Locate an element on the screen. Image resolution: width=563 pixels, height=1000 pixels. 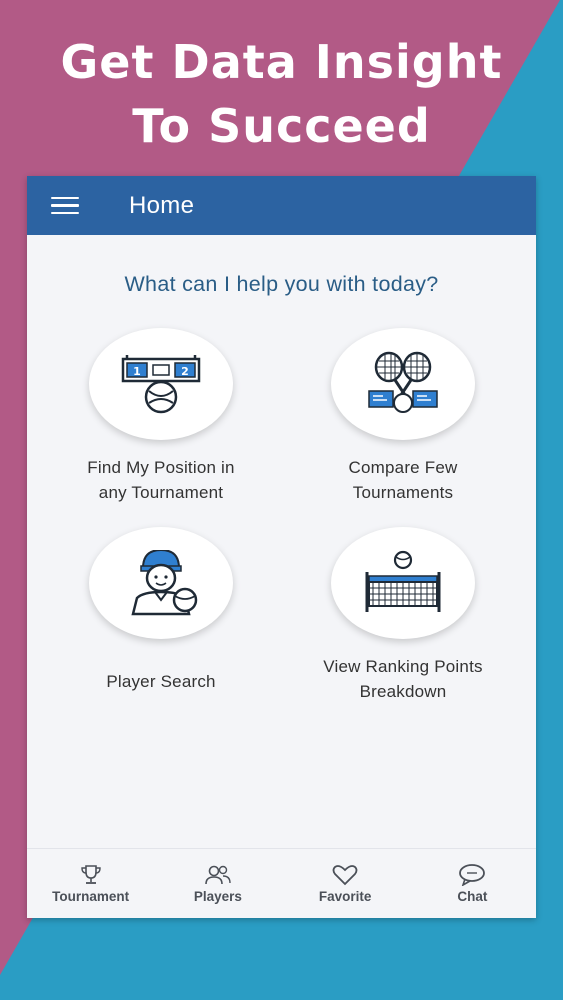
compare-tournaments-label-line2: Tournaments is located at coordinates (403, 492).